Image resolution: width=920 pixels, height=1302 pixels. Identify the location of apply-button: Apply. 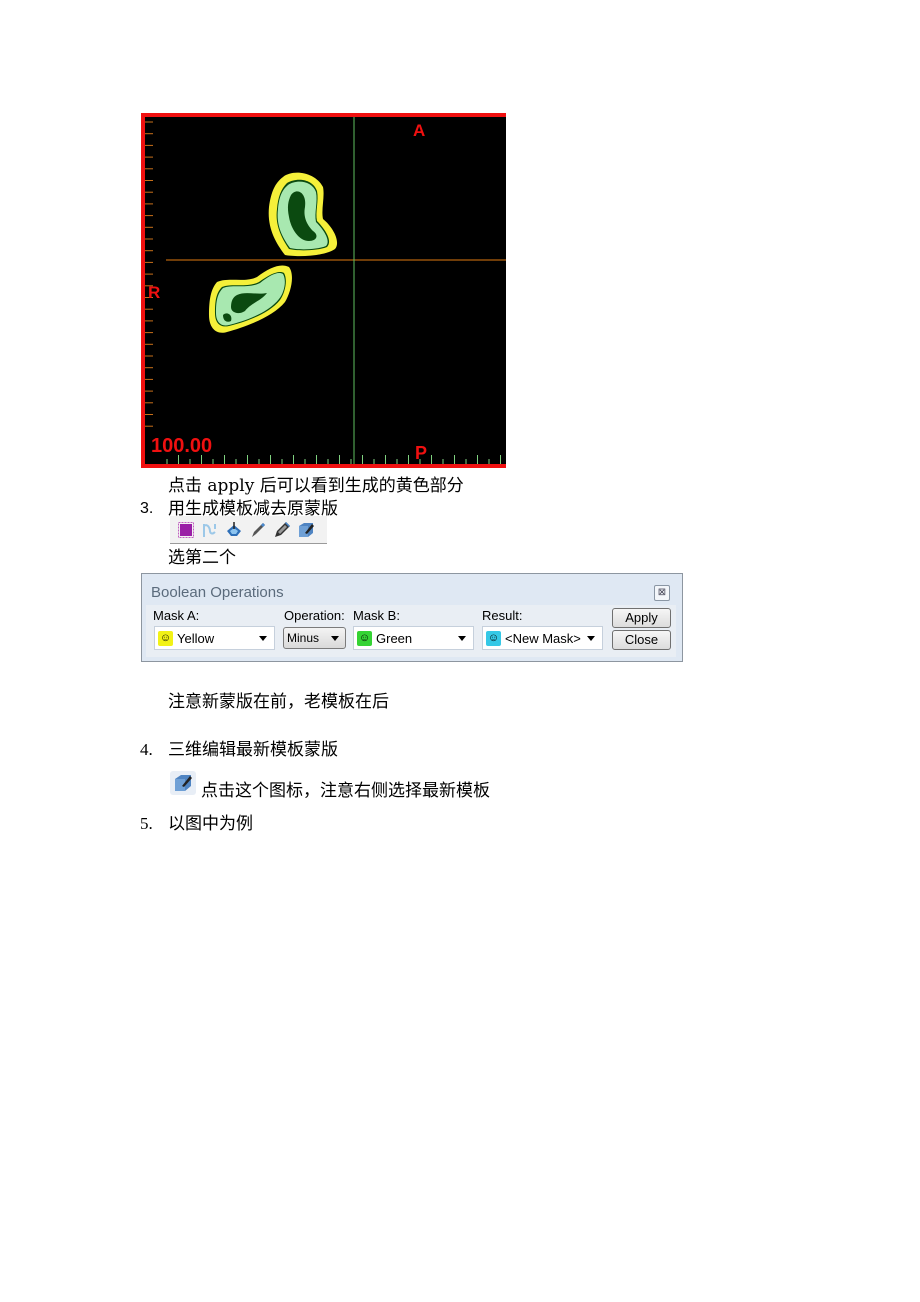
(641, 618).